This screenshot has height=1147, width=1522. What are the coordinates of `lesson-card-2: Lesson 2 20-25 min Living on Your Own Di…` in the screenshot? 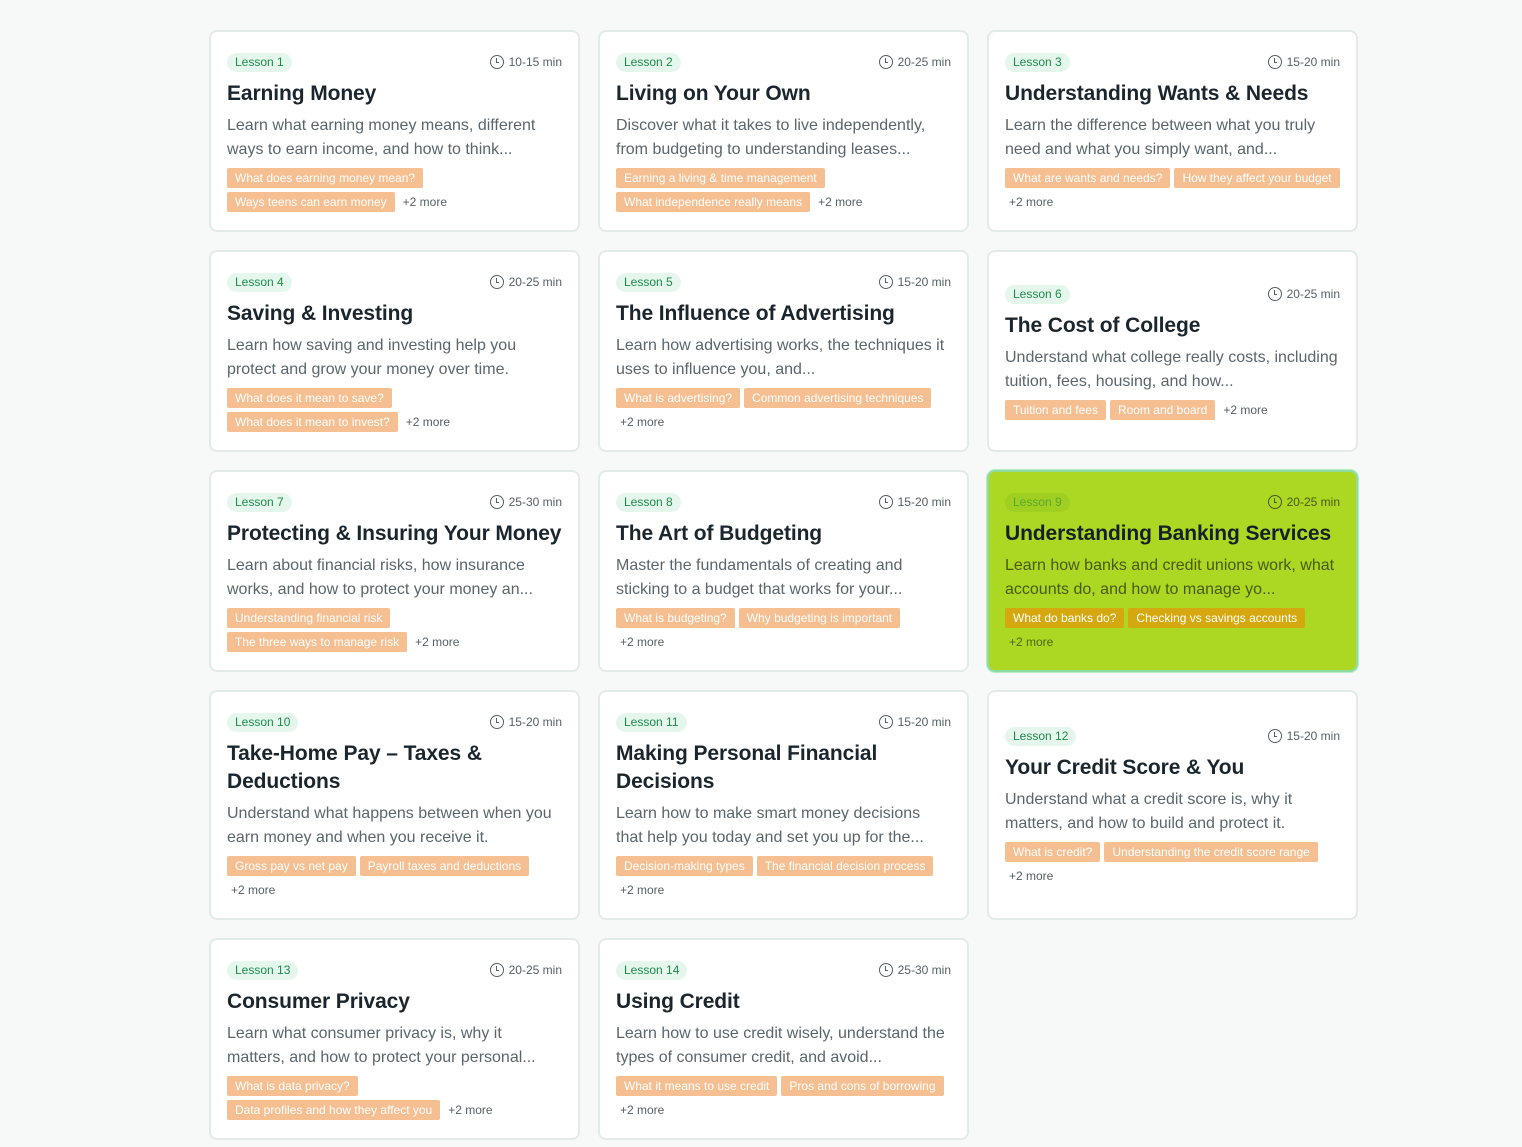 It's located at (783, 131).